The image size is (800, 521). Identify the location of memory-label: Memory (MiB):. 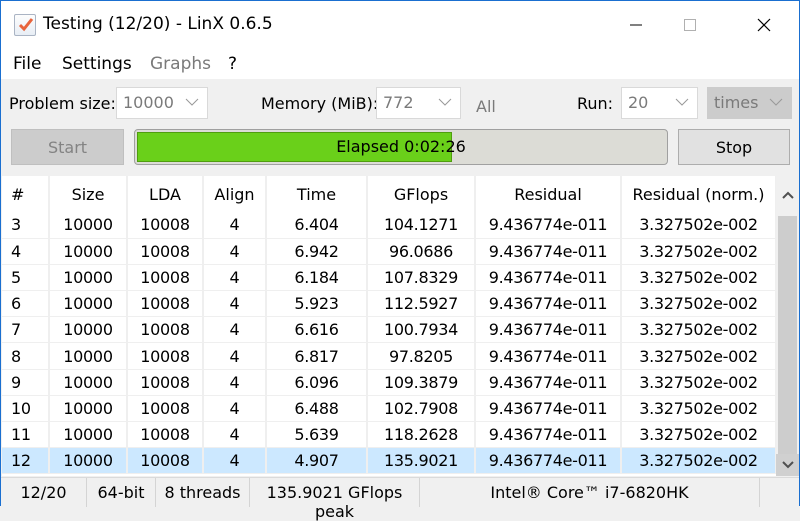
(320, 103).